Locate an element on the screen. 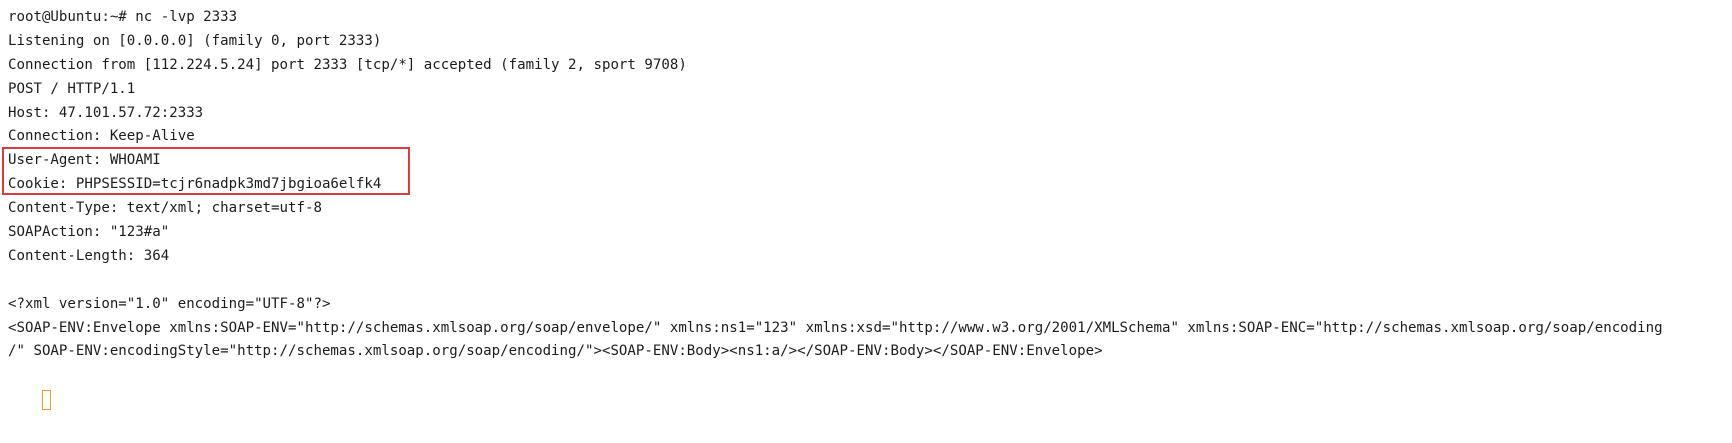  terminal-line-soapaction-header: SOAPAction: "123#a" is located at coordinates (89, 232).